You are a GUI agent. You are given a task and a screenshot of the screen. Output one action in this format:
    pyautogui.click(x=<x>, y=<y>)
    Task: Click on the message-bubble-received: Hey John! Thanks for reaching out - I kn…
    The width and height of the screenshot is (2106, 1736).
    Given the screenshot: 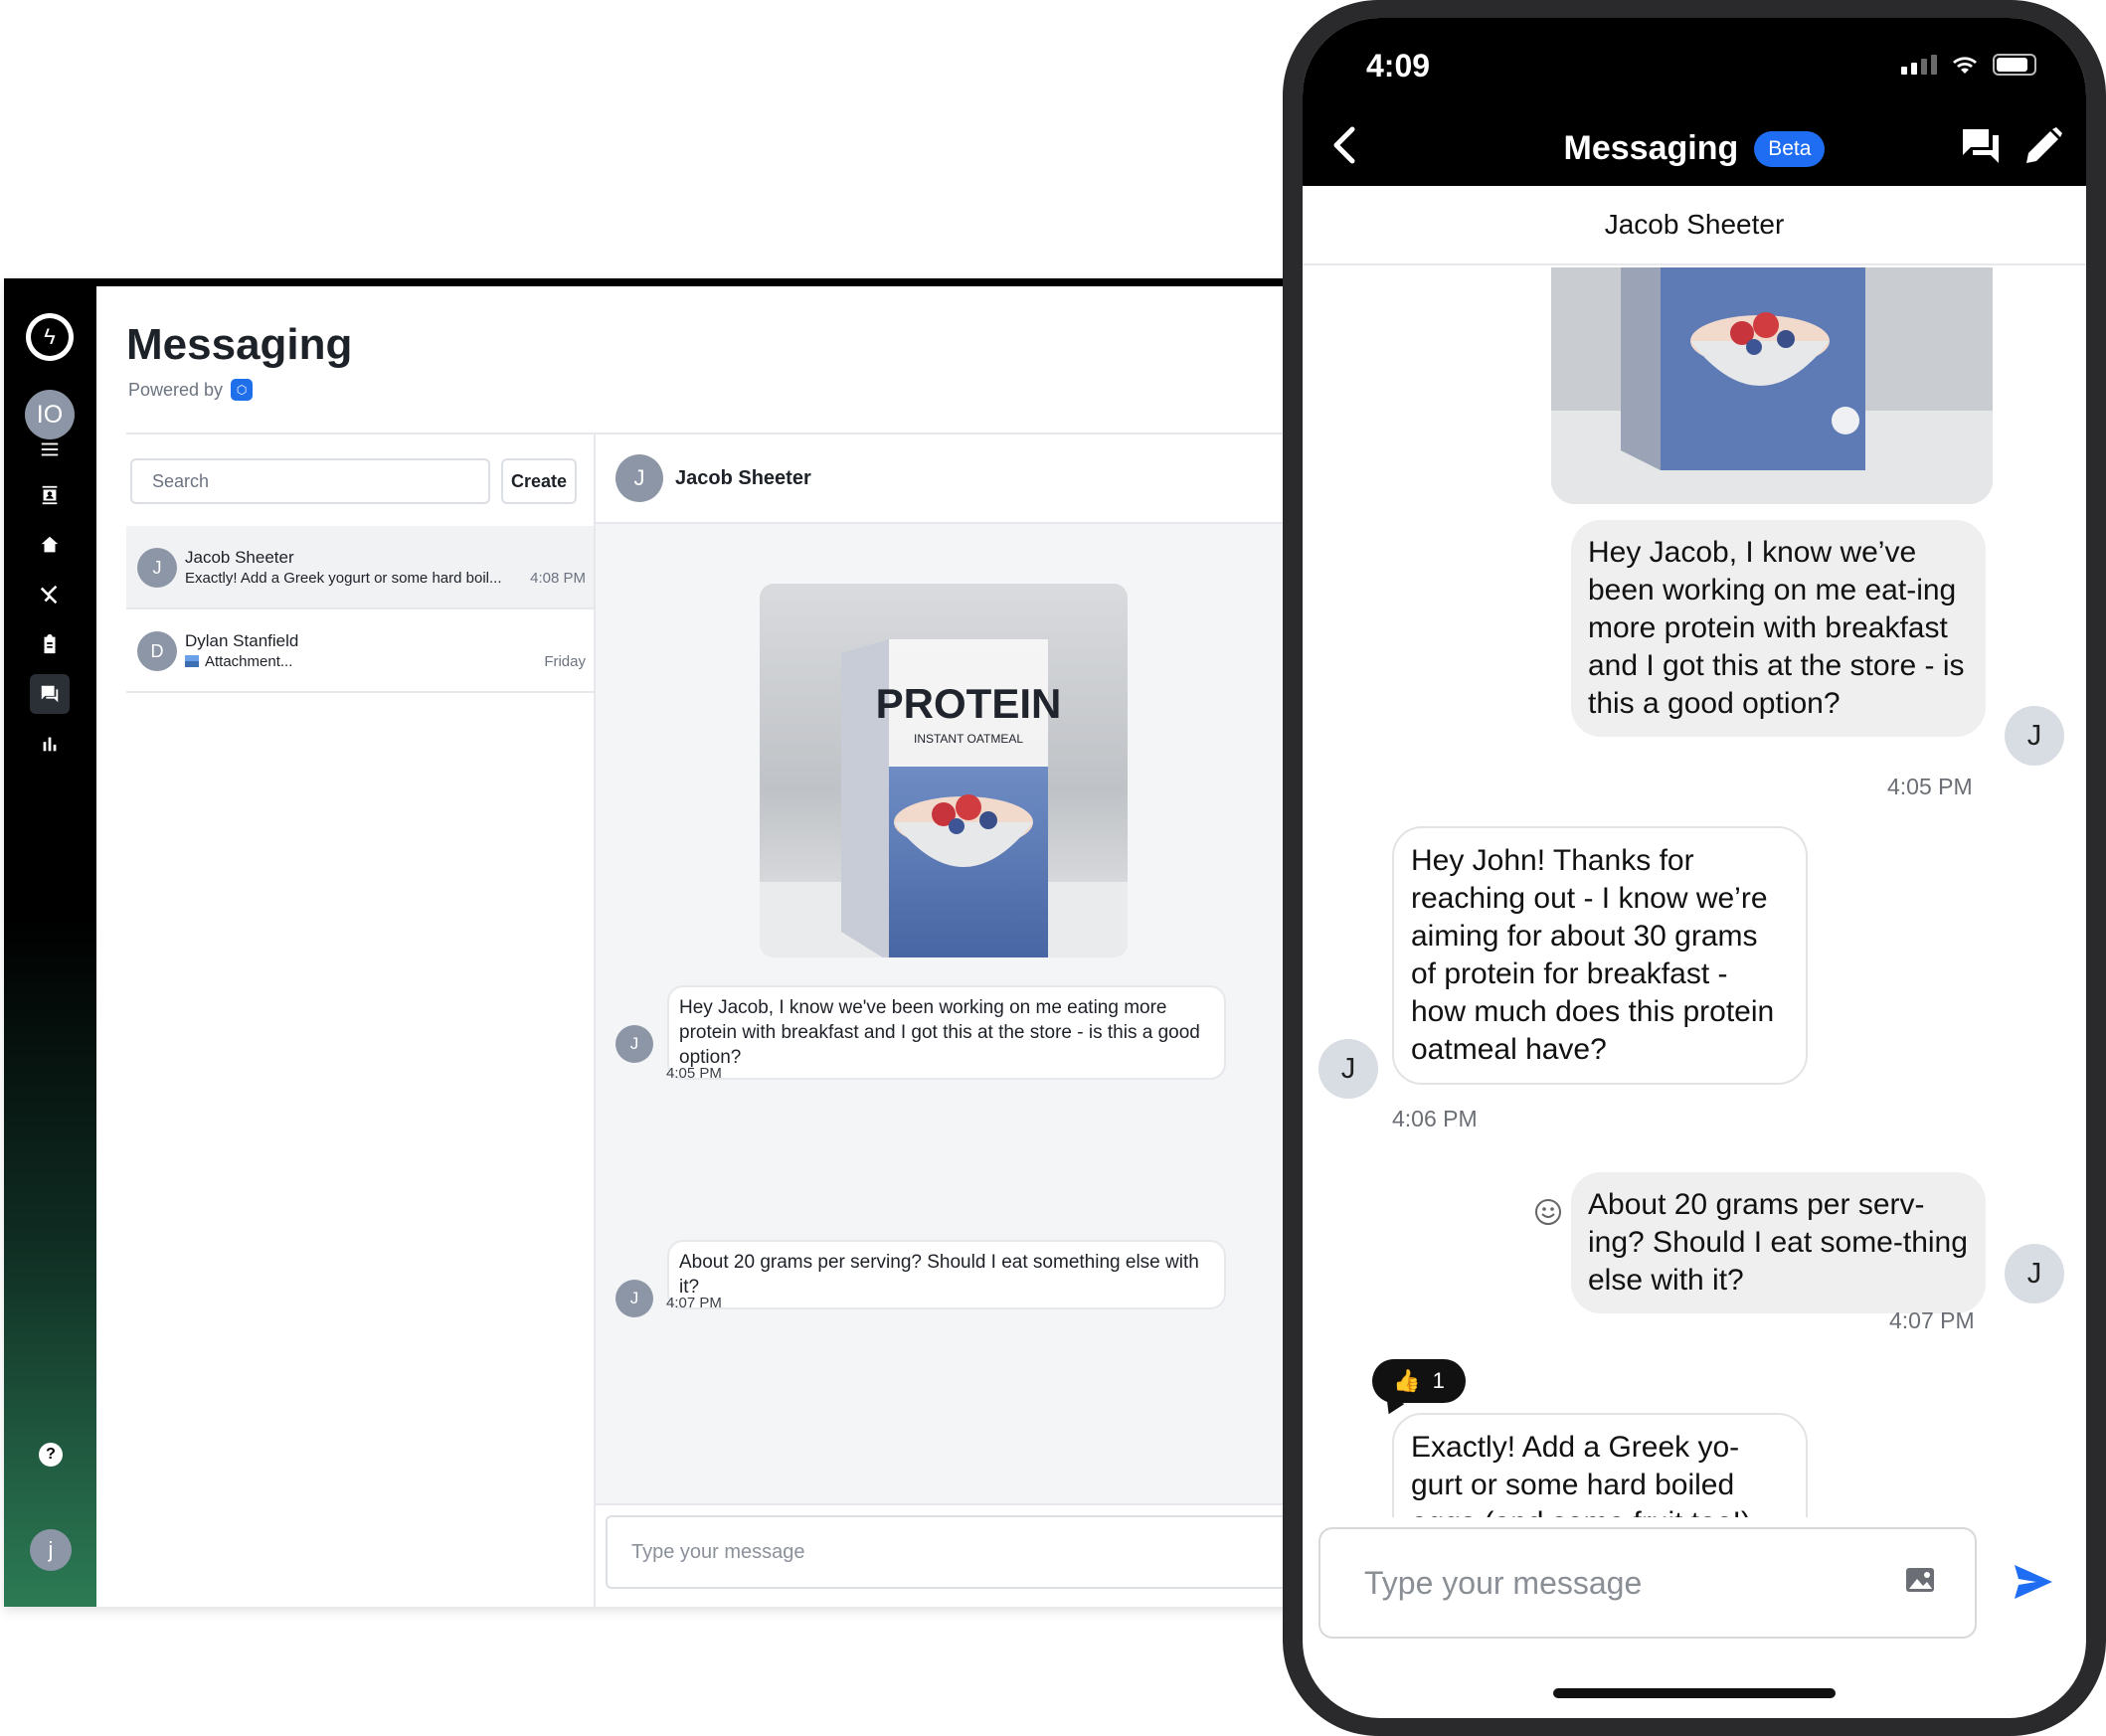 What is the action you would take?
    pyautogui.click(x=1600, y=956)
    